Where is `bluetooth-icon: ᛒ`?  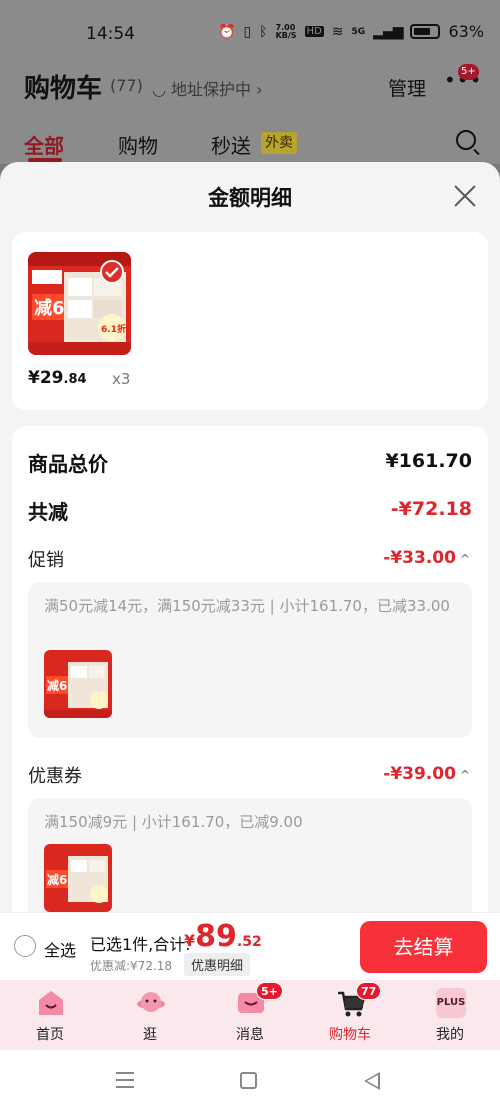
bluetooth-icon: ᛒ is located at coordinates (263, 31).